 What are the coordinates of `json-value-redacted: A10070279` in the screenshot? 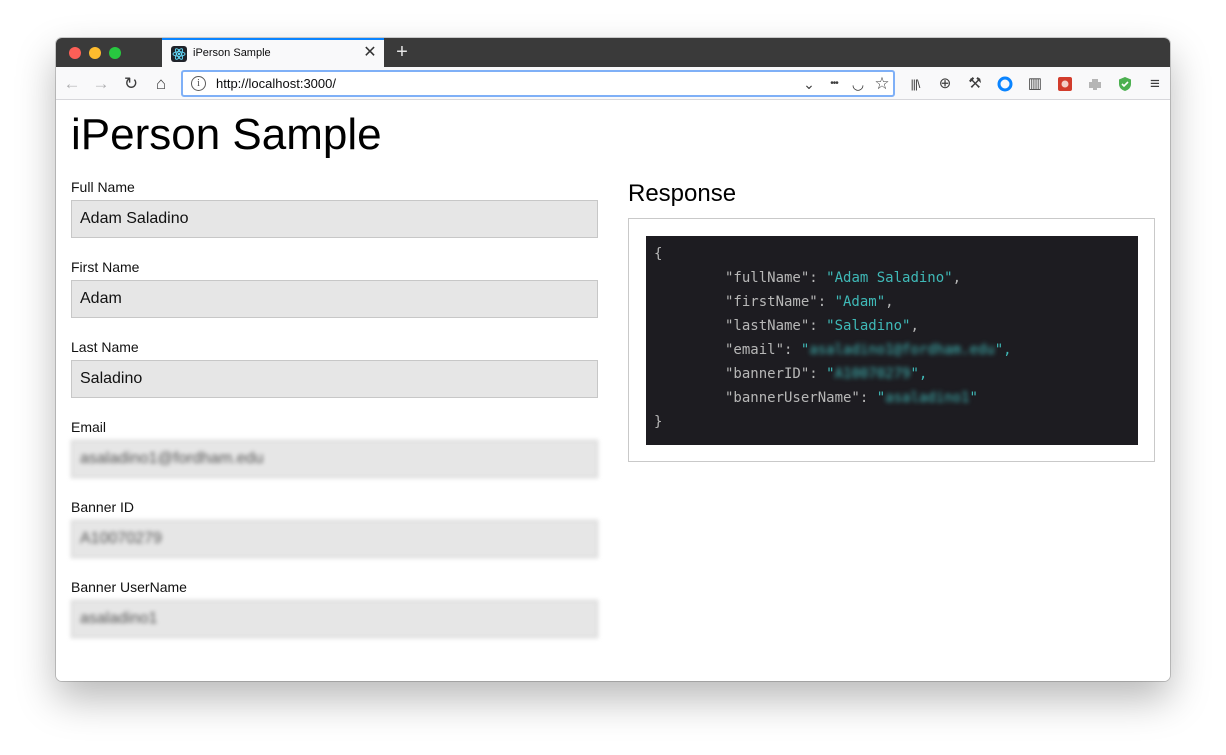 It's located at (872, 374).